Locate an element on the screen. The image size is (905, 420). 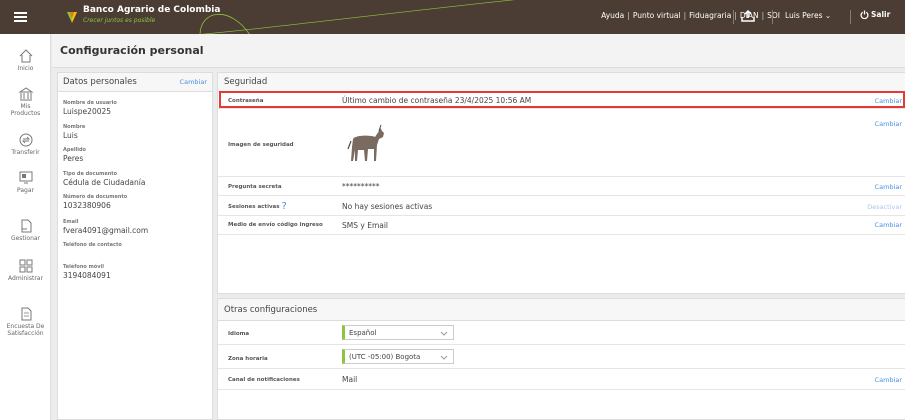
field-email: Email fvera4091@gmail.com is located at coordinates (106, 227).